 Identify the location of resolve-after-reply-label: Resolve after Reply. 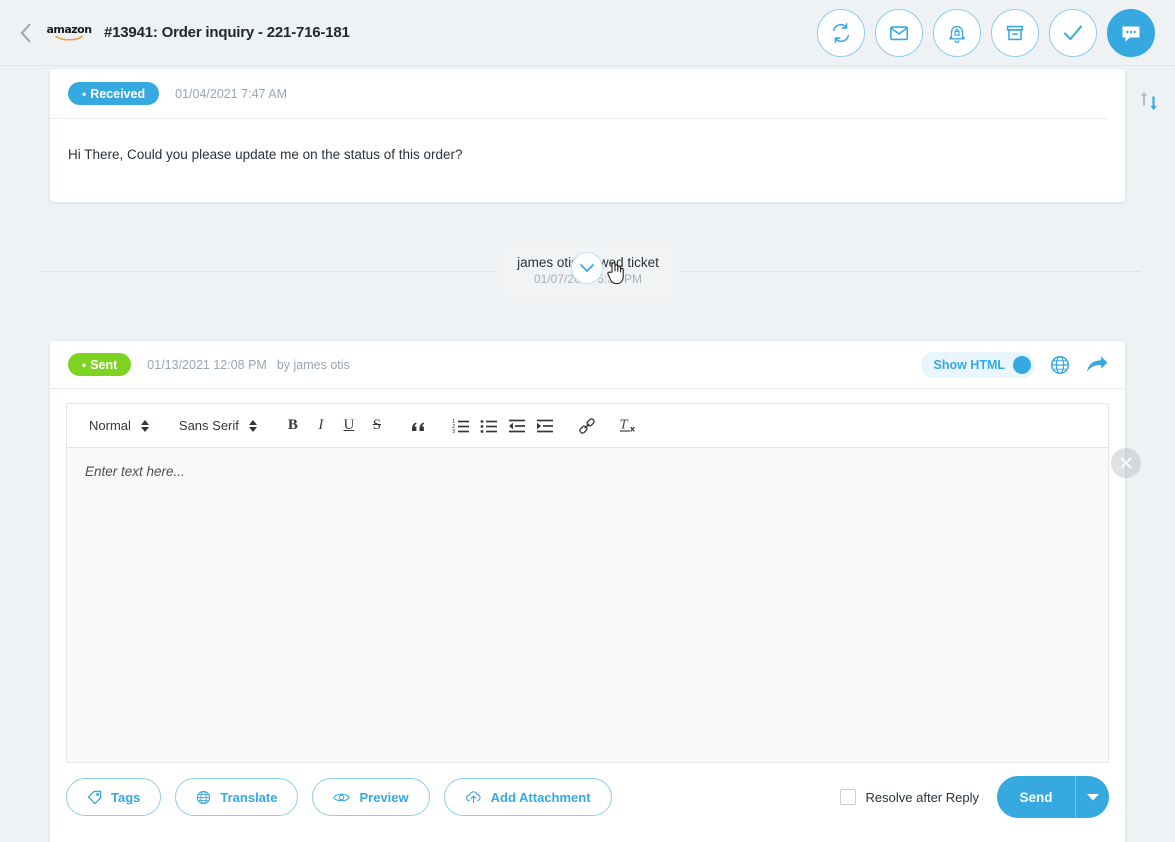
(922, 797).